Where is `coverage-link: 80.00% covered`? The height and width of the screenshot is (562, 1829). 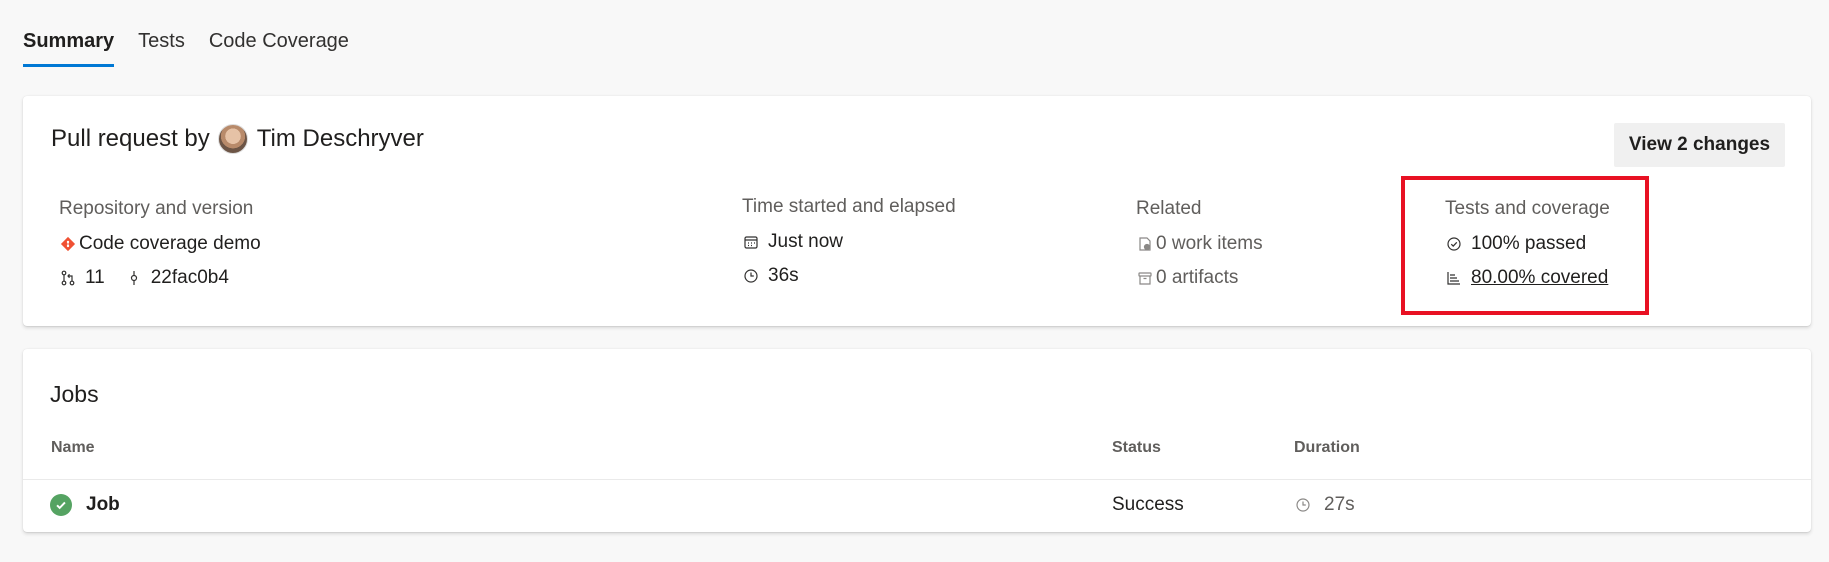 coverage-link: 80.00% covered is located at coordinates (1539, 278).